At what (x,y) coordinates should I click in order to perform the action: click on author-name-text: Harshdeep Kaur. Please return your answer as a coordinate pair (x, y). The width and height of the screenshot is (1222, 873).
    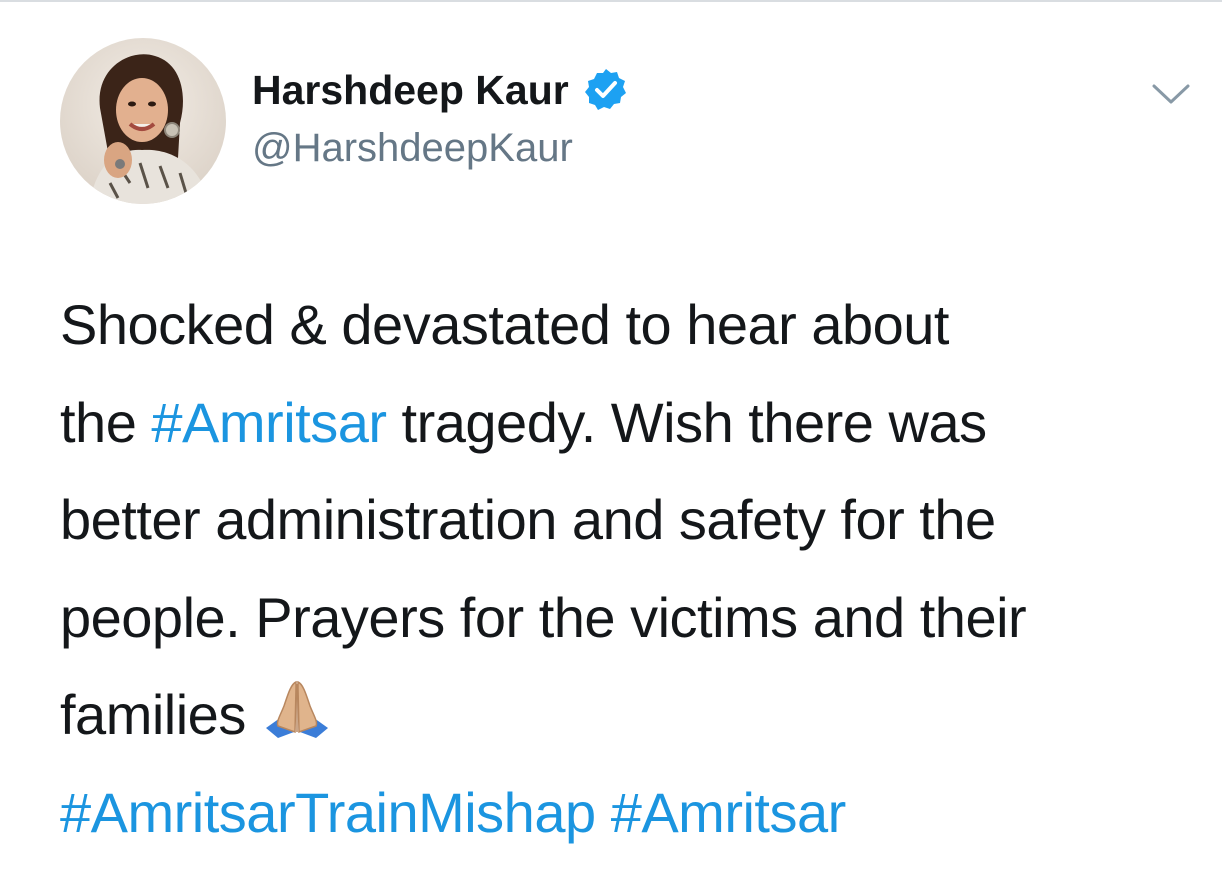
    Looking at the image, I should click on (410, 90).